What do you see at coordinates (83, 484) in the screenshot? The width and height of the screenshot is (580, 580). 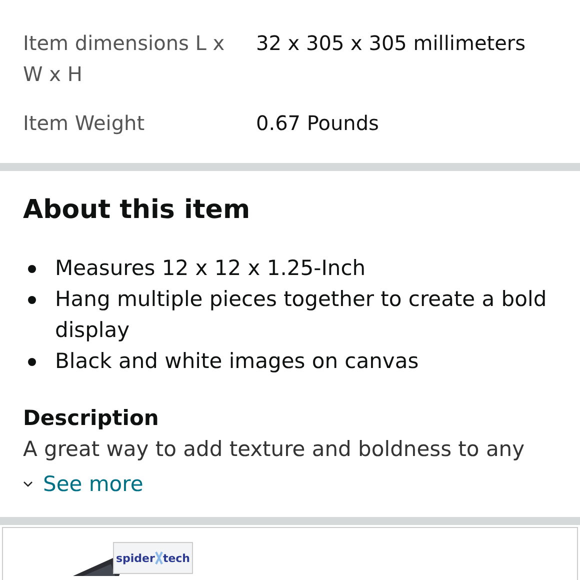 I see `see-more-link: See more` at bounding box center [83, 484].